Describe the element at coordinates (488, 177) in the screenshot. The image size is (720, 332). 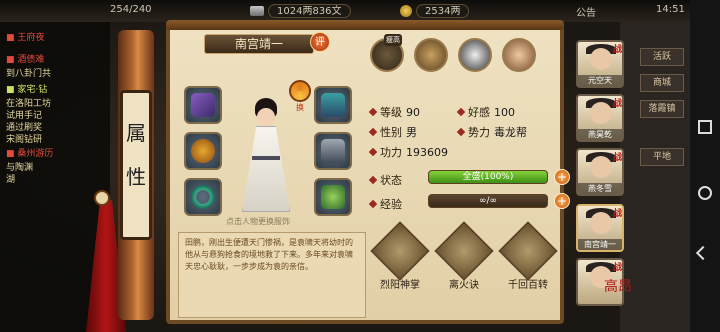
I see `state-bar: 全盛(100%)` at that location.